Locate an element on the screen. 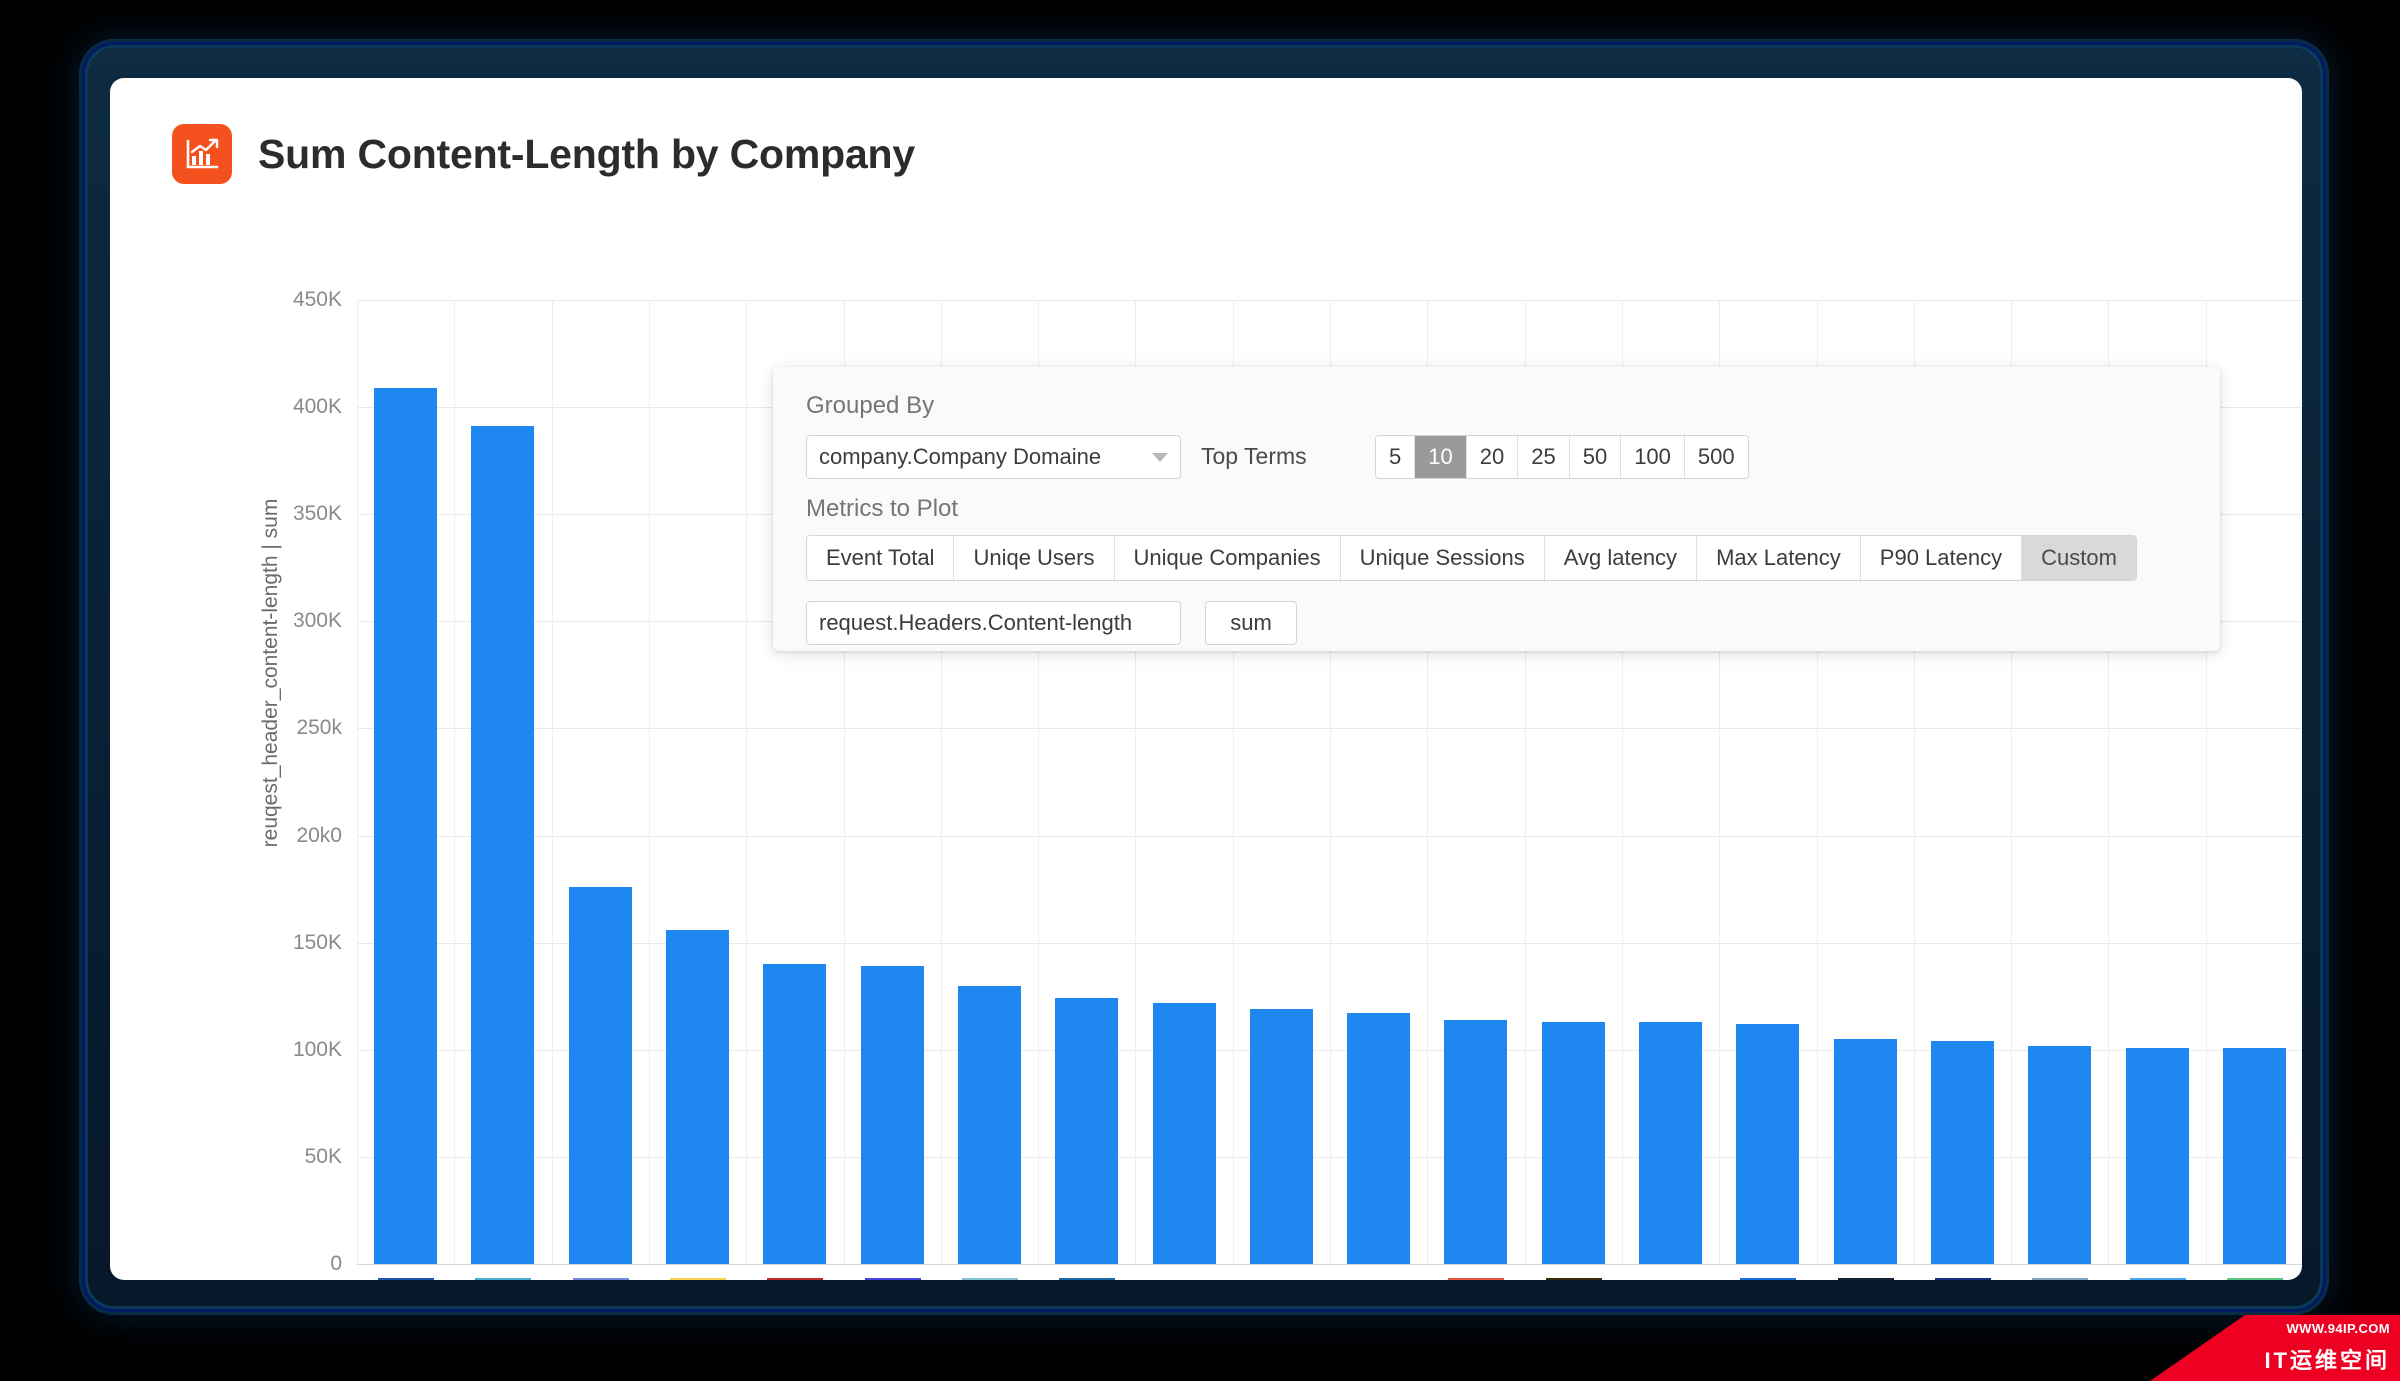 The height and width of the screenshot is (1381, 2400). aggregation-input: sum is located at coordinates (1251, 623).